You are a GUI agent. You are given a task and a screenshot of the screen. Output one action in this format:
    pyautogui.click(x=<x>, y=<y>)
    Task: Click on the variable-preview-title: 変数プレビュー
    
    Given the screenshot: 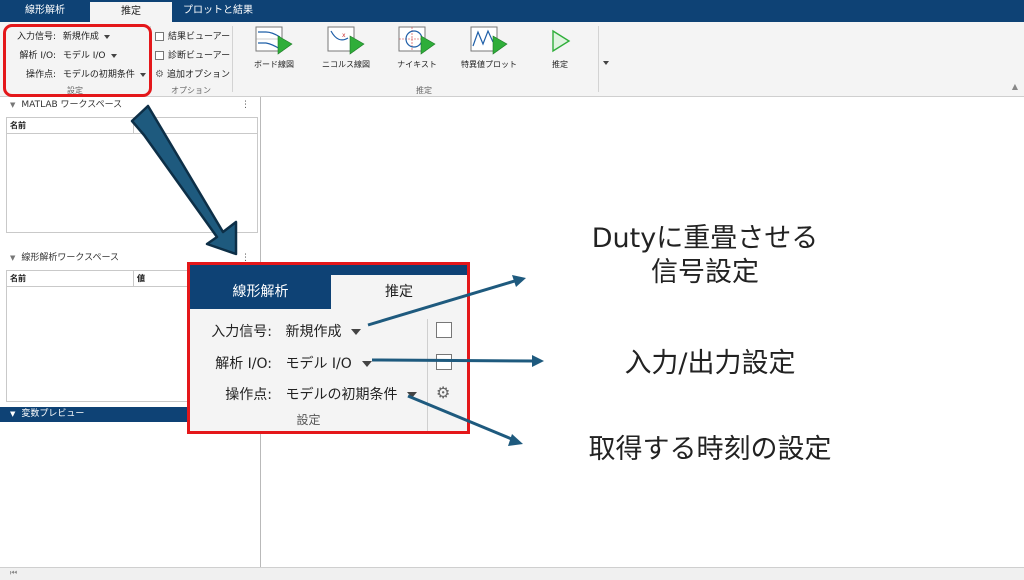 What is the action you would take?
    pyautogui.click(x=53, y=414)
    